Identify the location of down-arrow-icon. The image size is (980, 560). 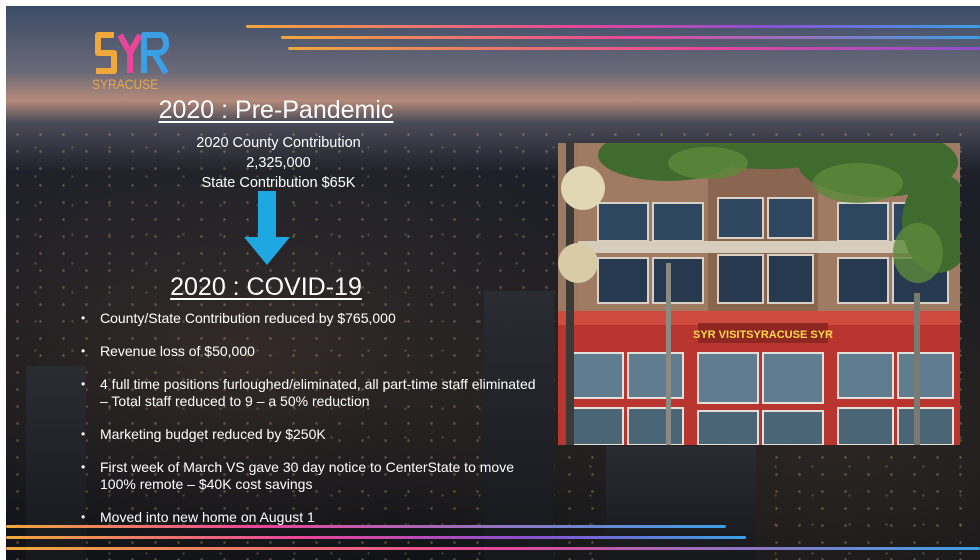
(267, 228).